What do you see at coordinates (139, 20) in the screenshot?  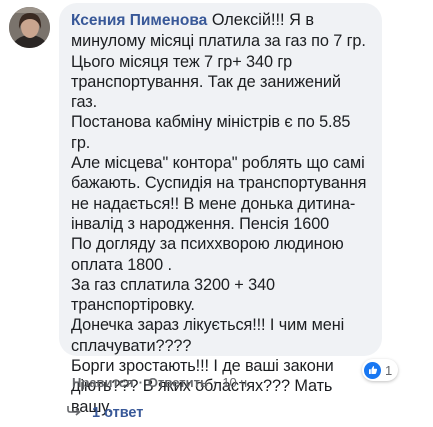 I see `author-name: Ксения Пименова` at bounding box center [139, 20].